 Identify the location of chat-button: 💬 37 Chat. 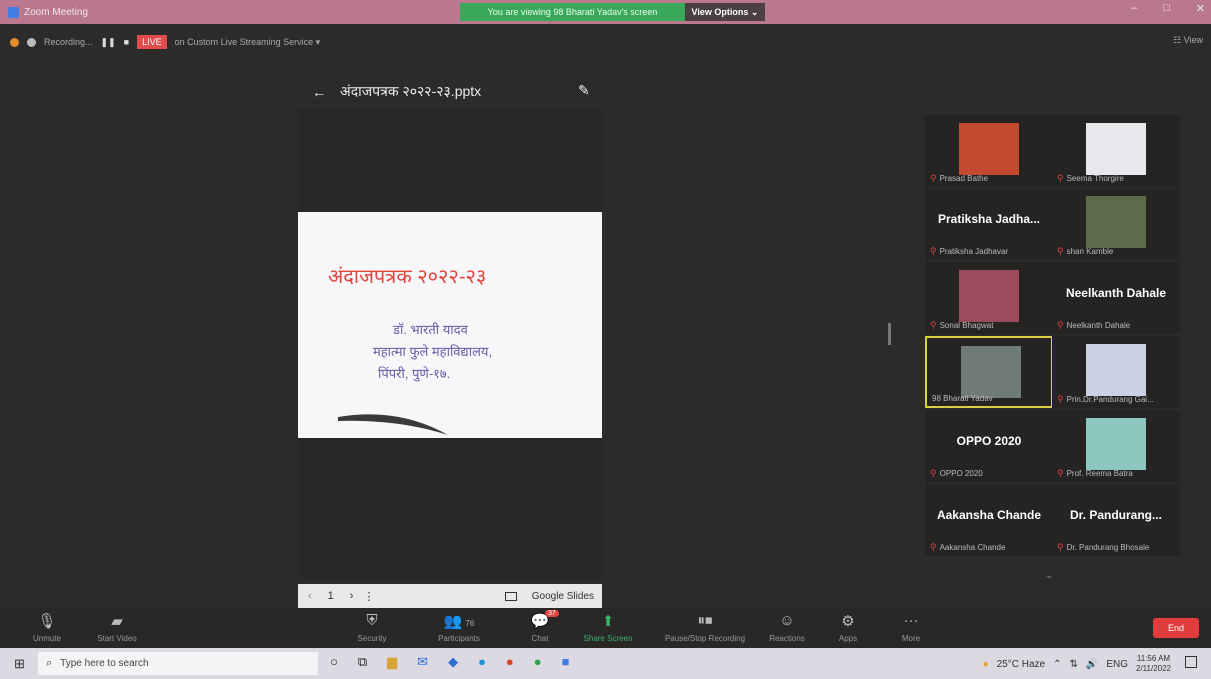
(540, 626).